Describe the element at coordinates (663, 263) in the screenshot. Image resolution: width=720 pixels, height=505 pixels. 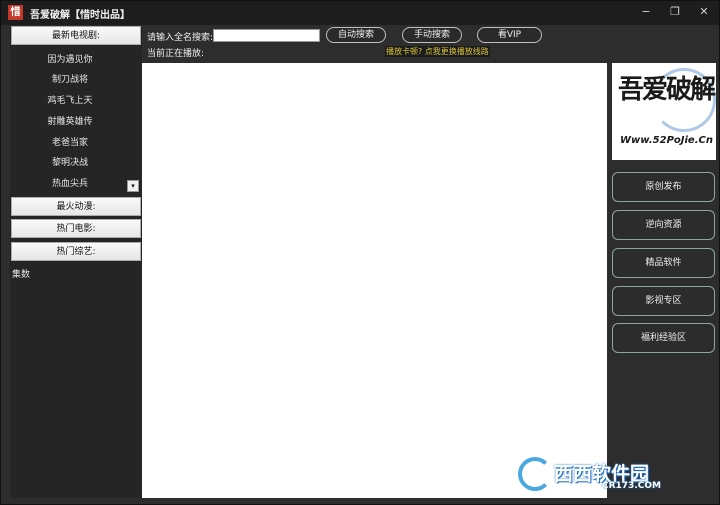
I see `quality-software-button: 精品软件` at that location.